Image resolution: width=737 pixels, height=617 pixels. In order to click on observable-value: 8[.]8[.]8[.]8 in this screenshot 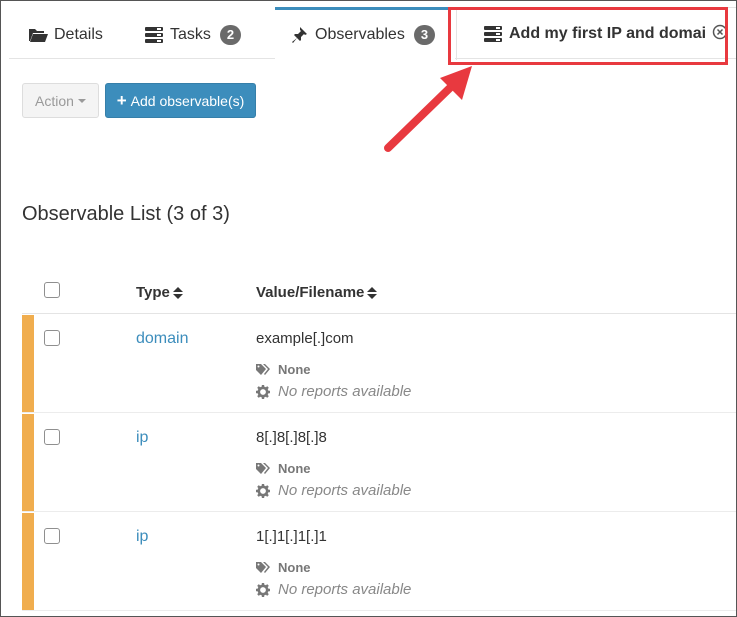, I will do `click(291, 437)`.